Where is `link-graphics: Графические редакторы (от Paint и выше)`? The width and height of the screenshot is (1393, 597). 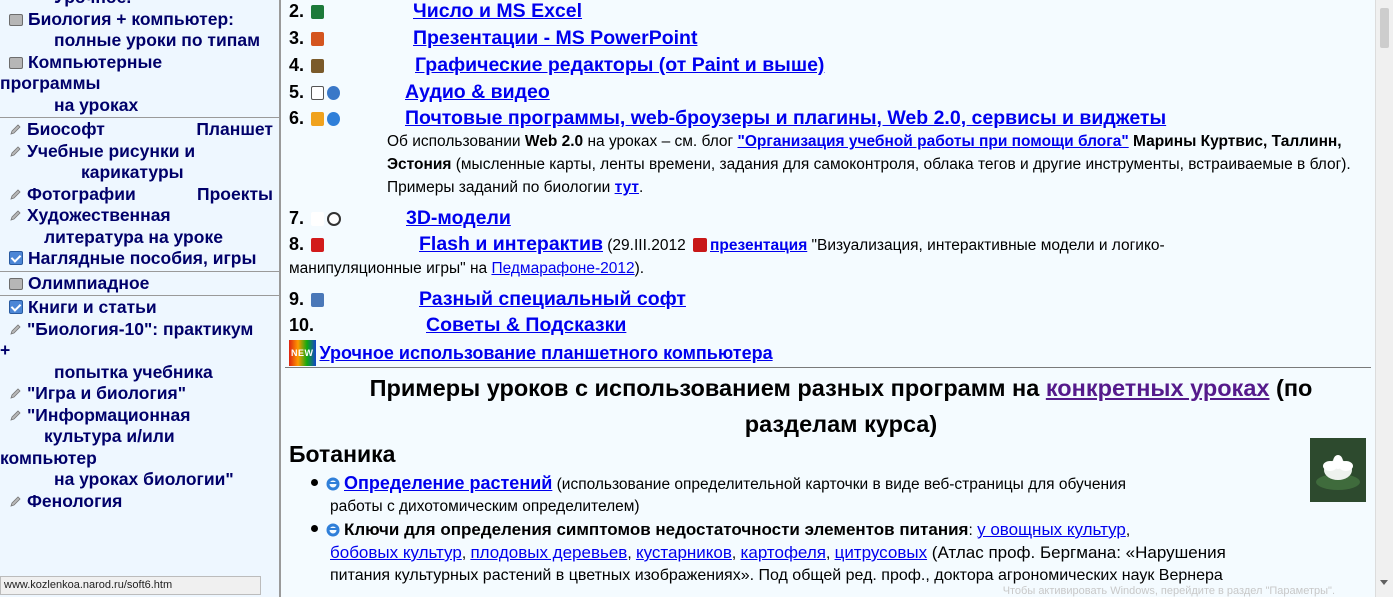
link-graphics: Графические редакторы (от Paint и выше) is located at coordinates (619, 65).